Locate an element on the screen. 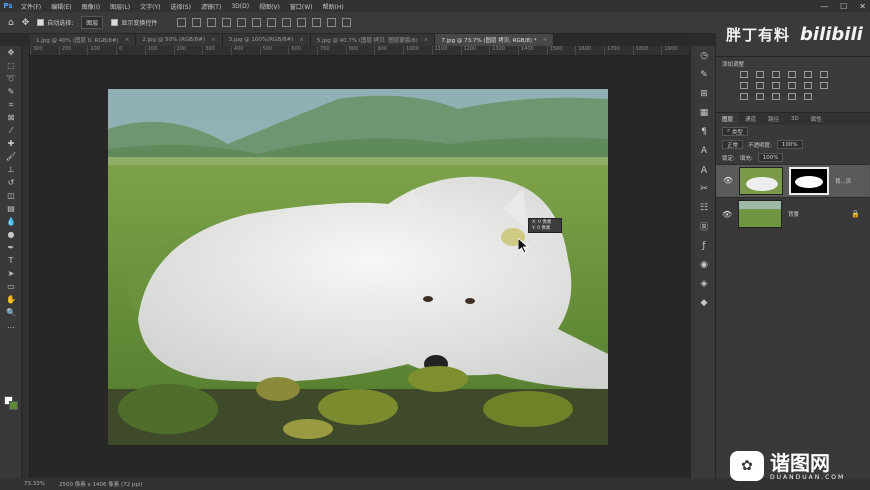 This screenshot has width=870, height=490. selective-color-icon is located at coordinates (792, 96).